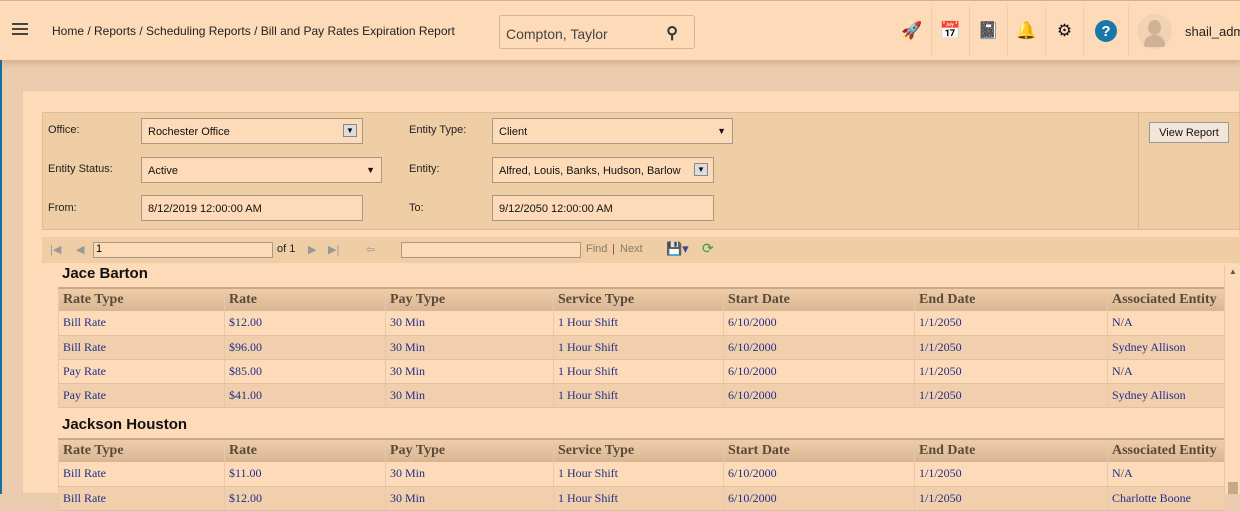  I want to click on next-link: Next, so click(631, 249).